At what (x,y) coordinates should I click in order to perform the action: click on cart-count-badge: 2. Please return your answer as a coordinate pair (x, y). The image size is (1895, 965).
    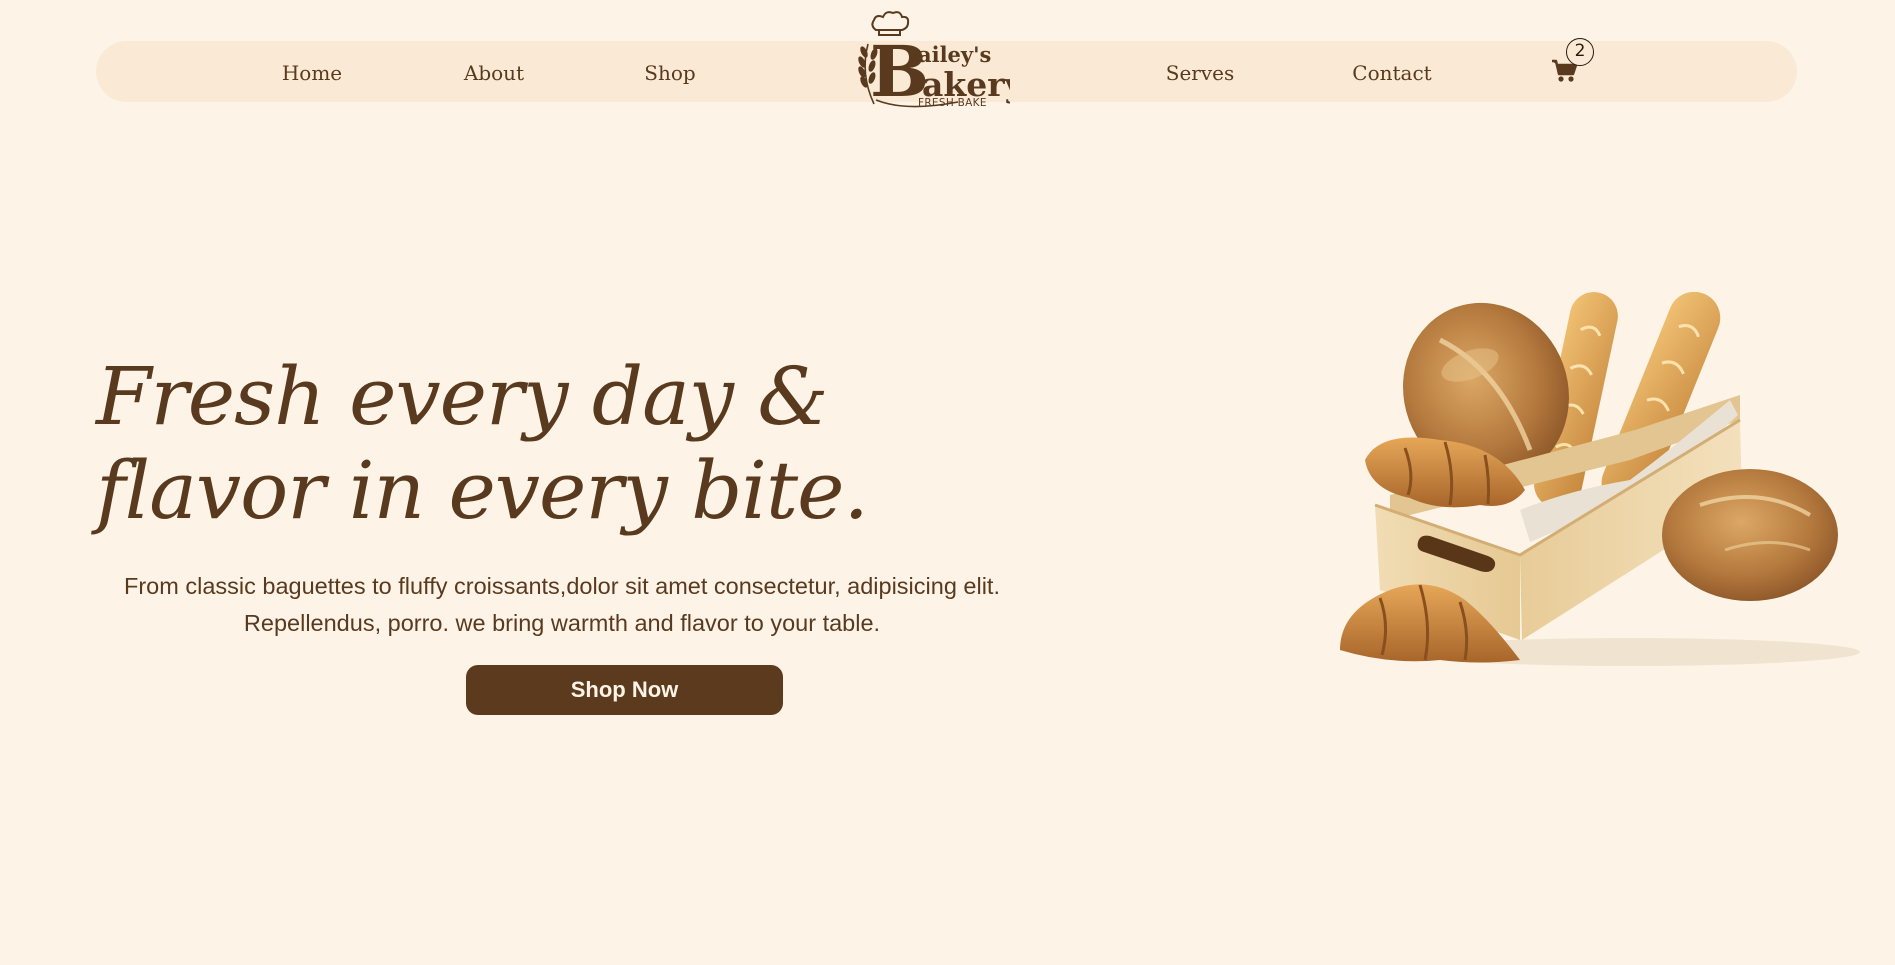
    Looking at the image, I should click on (1580, 52).